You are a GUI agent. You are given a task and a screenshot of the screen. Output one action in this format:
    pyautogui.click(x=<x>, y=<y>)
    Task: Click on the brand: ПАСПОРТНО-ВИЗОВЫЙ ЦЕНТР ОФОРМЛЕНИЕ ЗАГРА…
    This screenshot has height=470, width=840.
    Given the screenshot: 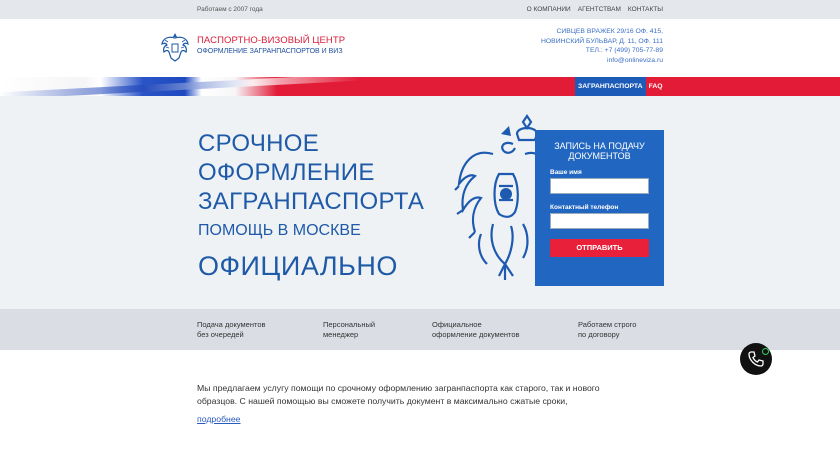 What is the action you would take?
    pyautogui.click(x=271, y=45)
    